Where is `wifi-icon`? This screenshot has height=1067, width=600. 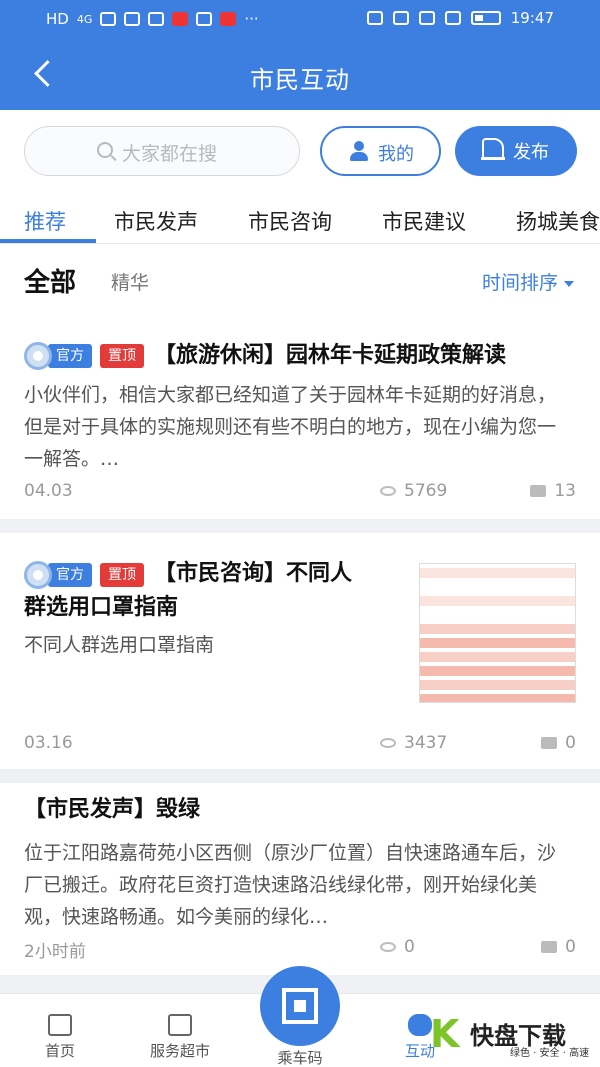 wifi-icon is located at coordinates (132, 19).